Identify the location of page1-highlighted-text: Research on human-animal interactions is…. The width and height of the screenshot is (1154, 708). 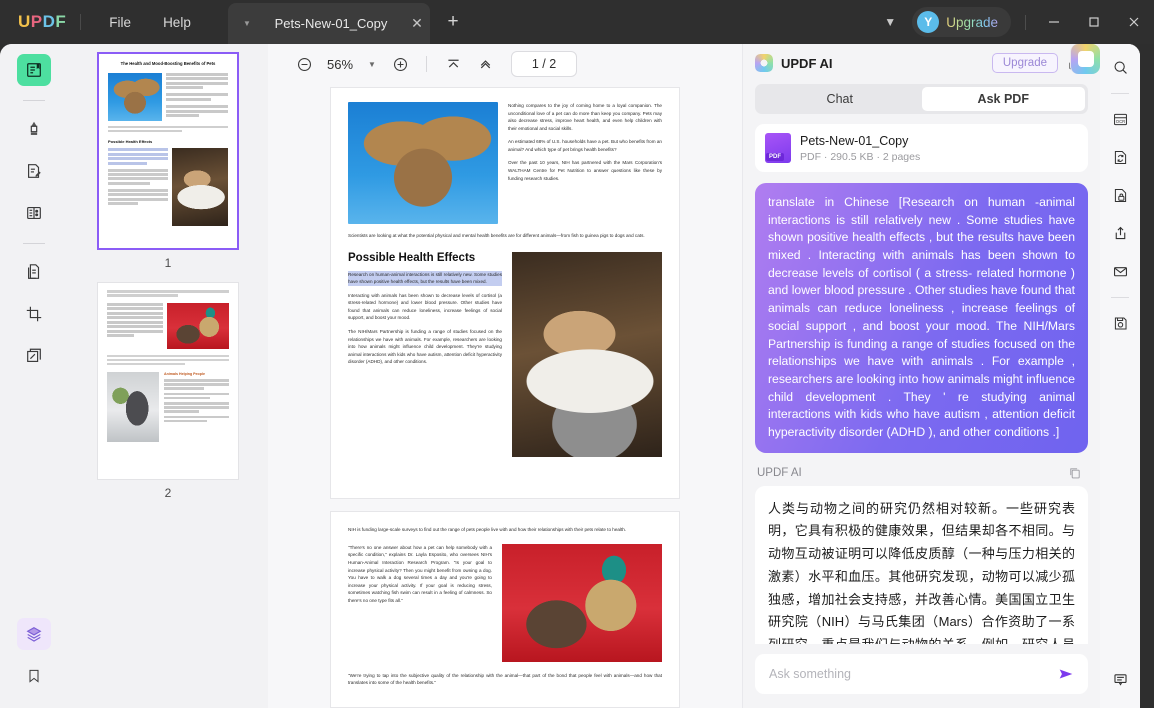
(425, 278).